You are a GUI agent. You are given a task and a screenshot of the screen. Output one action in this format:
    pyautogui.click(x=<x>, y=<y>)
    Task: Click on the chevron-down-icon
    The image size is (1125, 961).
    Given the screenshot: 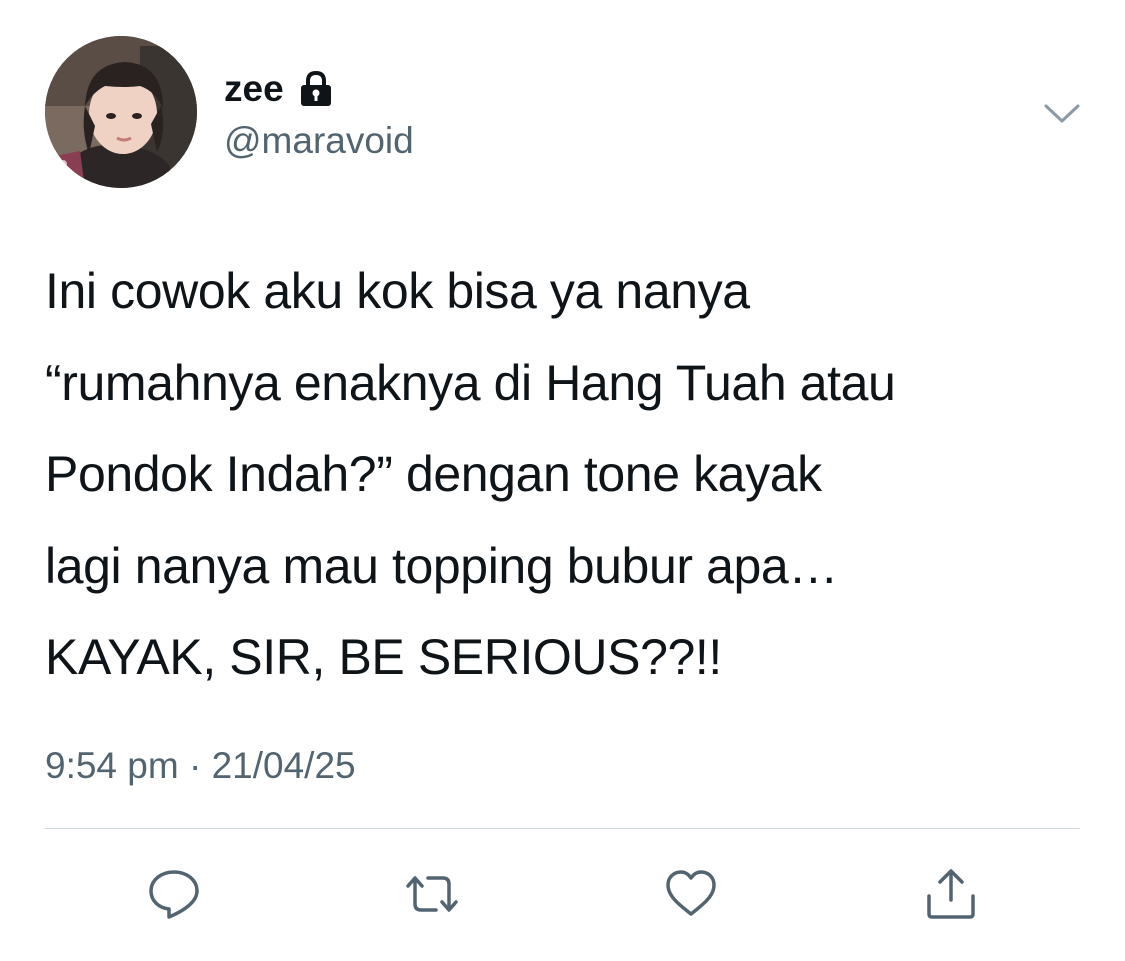 What is the action you would take?
    pyautogui.click(x=1062, y=113)
    